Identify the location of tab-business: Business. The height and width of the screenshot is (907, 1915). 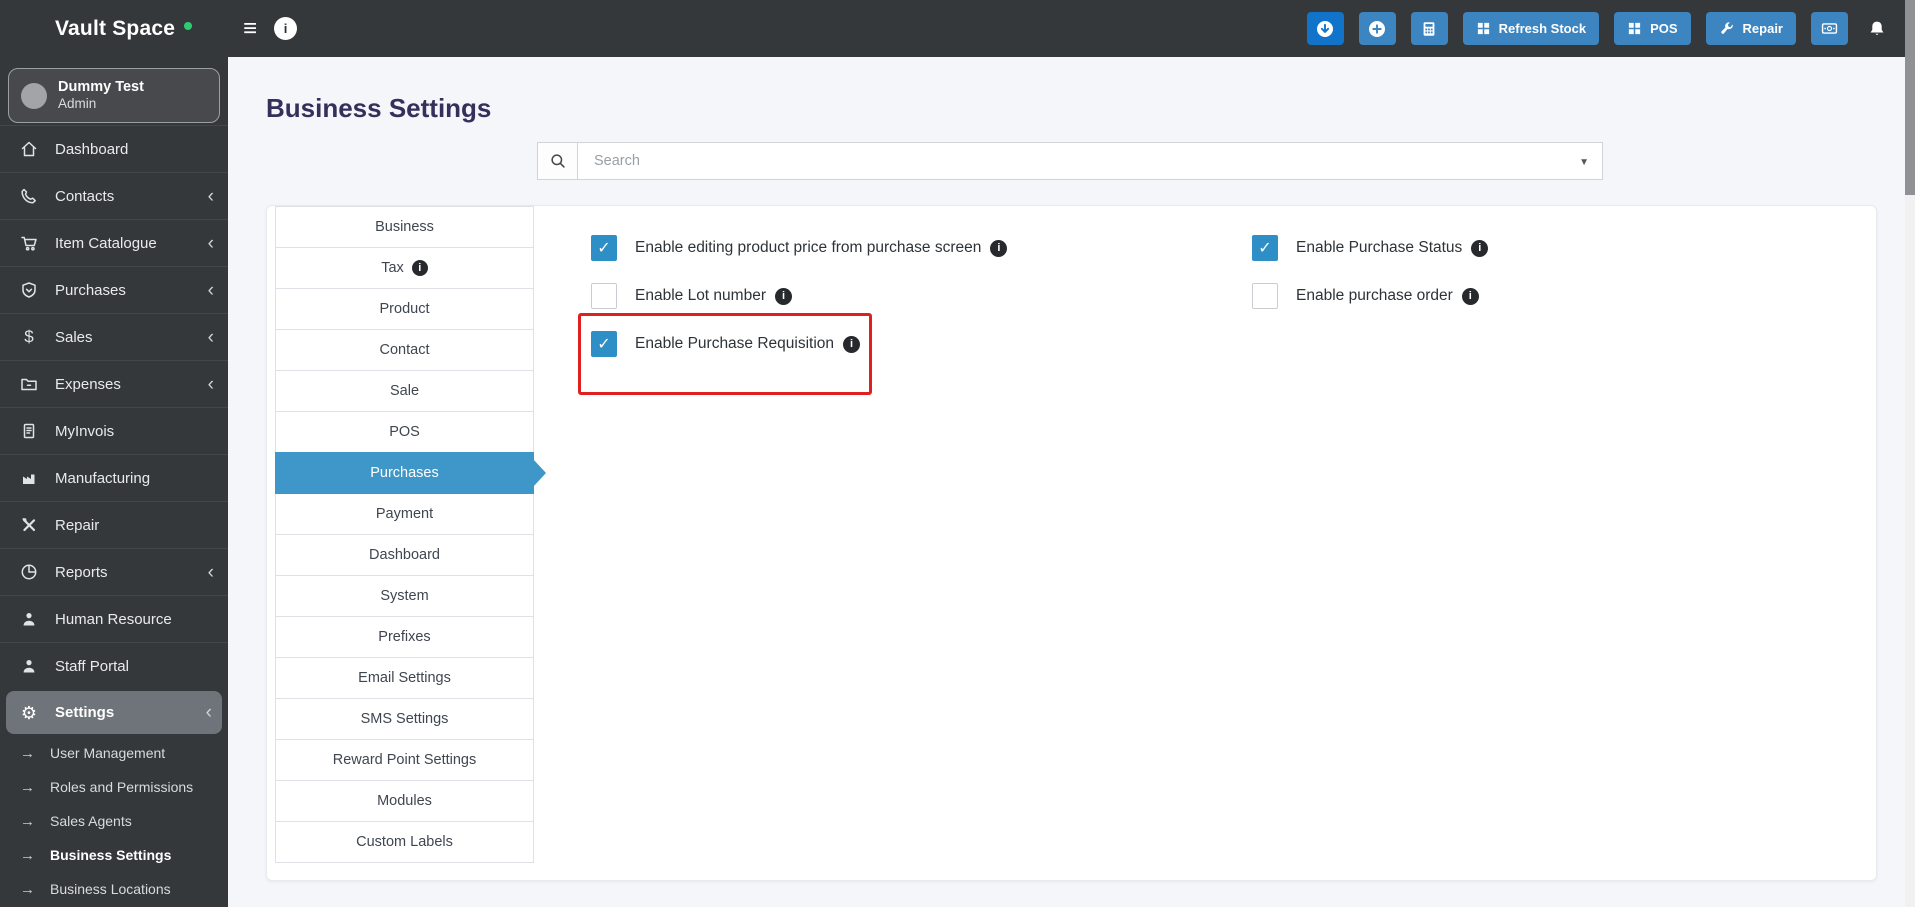
(404, 227).